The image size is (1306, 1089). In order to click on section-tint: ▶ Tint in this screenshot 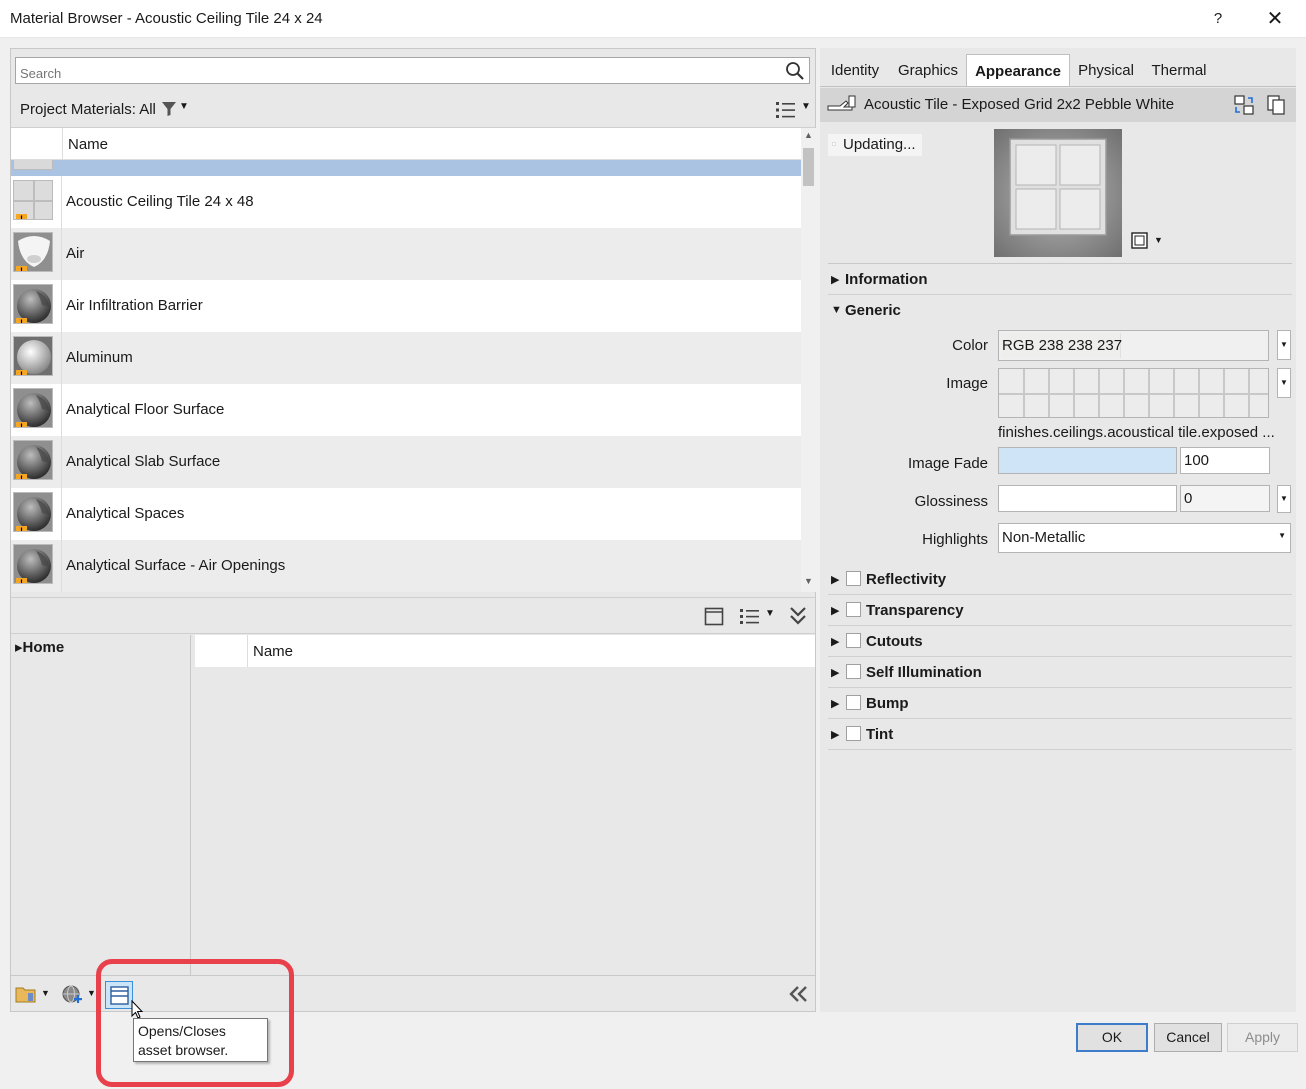, I will do `click(1060, 734)`.